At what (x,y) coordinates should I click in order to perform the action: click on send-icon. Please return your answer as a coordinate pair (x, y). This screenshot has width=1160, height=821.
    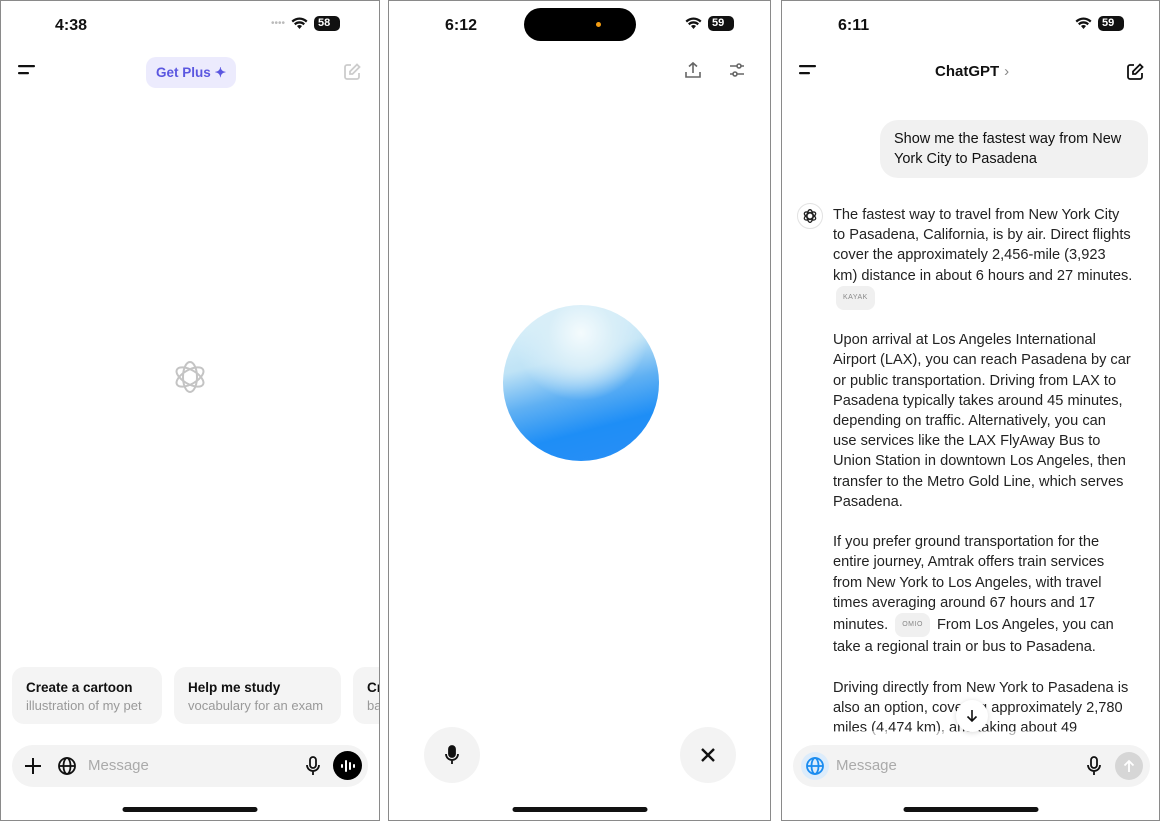
    Looking at the image, I should click on (1129, 766).